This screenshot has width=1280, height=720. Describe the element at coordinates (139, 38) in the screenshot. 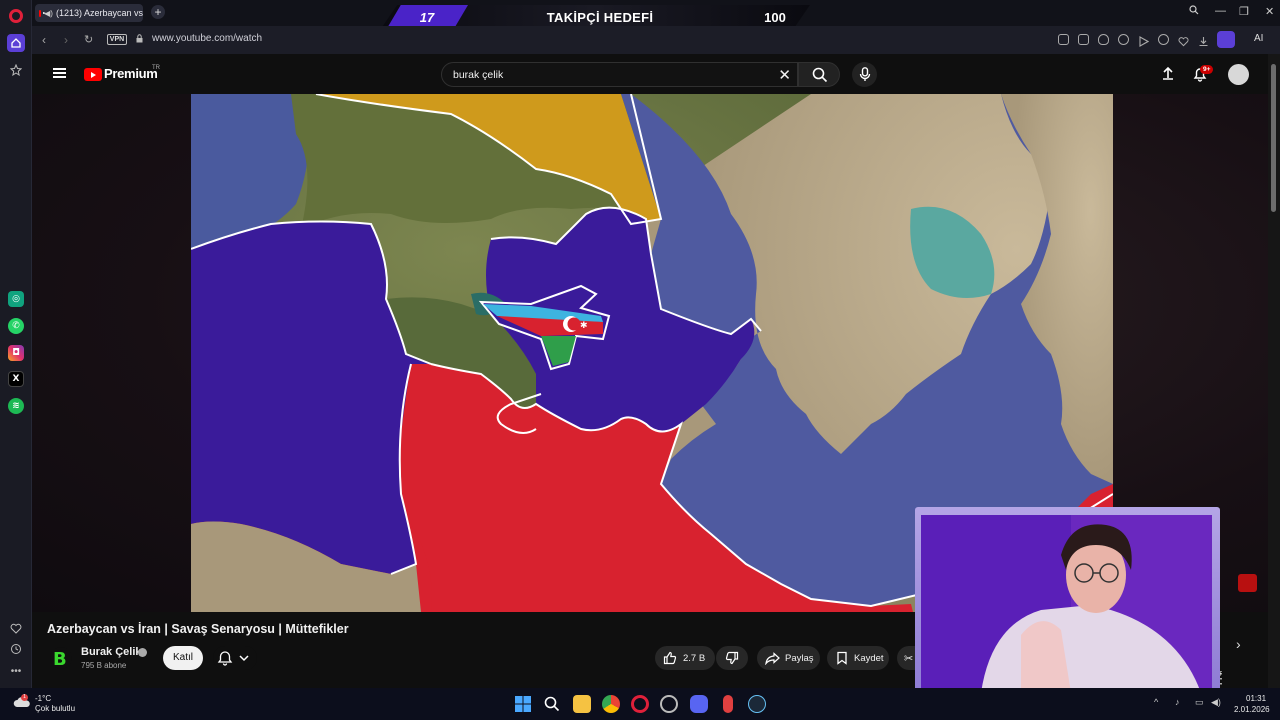

I see `lock-icon` at that location.